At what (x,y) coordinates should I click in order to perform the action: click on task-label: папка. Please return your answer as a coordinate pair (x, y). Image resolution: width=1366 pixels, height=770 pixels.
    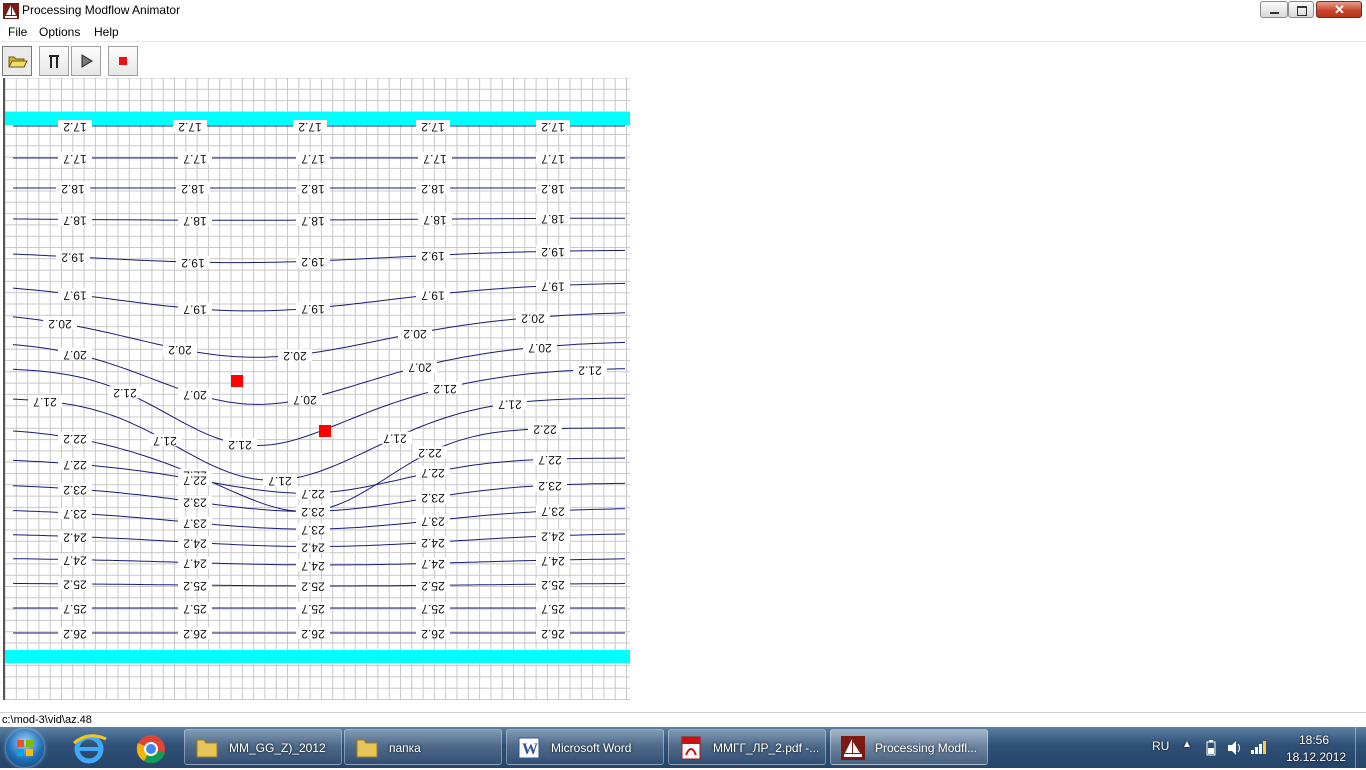
    Looking at the image, I should click on (405, 748).